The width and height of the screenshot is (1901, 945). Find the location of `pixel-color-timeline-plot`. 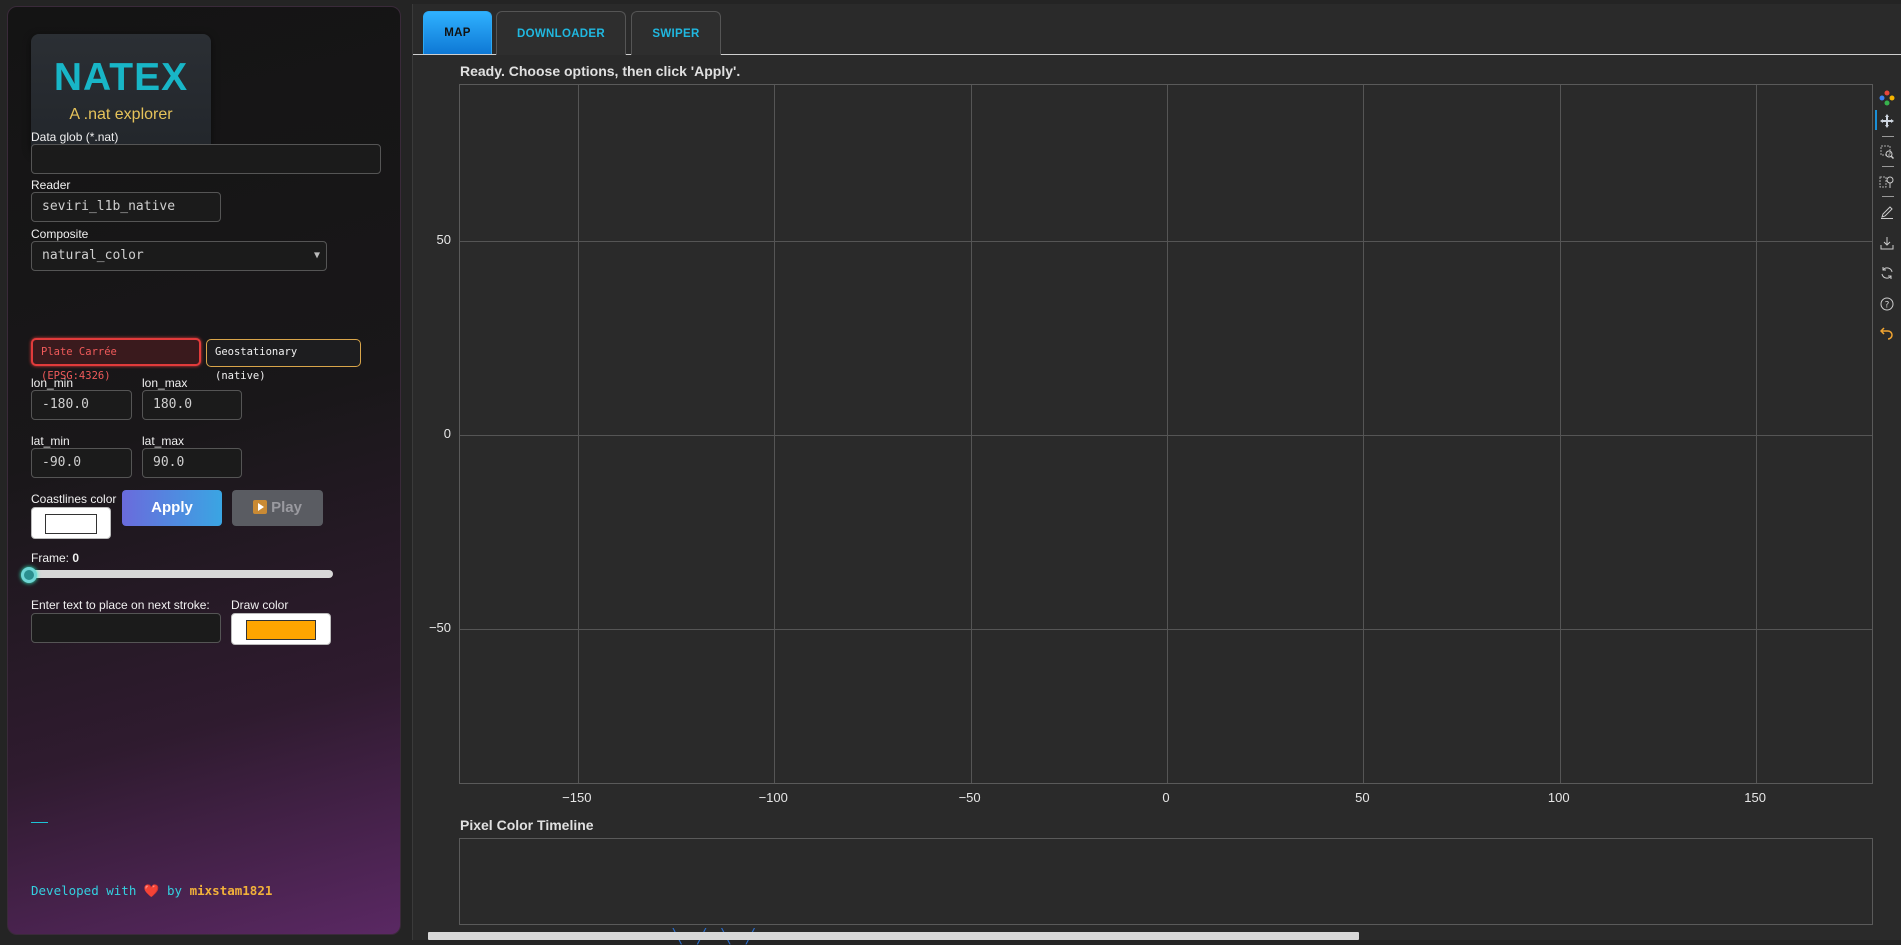

pixel-color-timeline-plot is located at coordinates (1166, 881).